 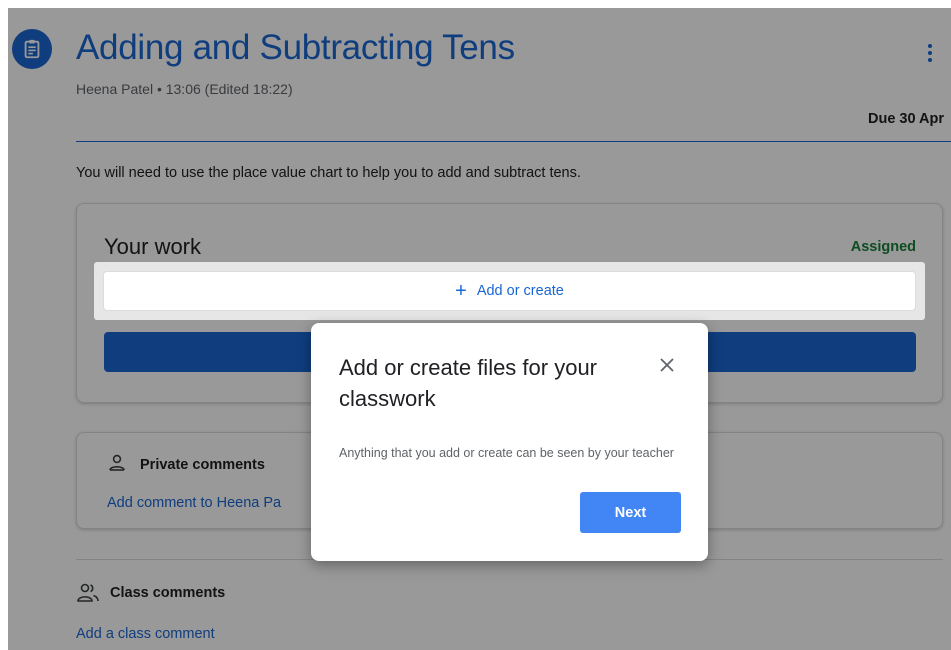 I want to click on add-or-create-button: + Add or create, so click(x=509, y=291).